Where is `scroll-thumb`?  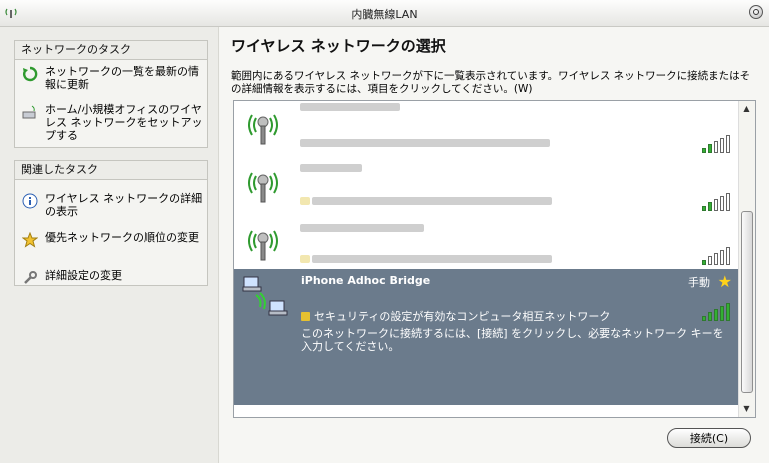
scroll-thumb is located at coordinates (747, 302).